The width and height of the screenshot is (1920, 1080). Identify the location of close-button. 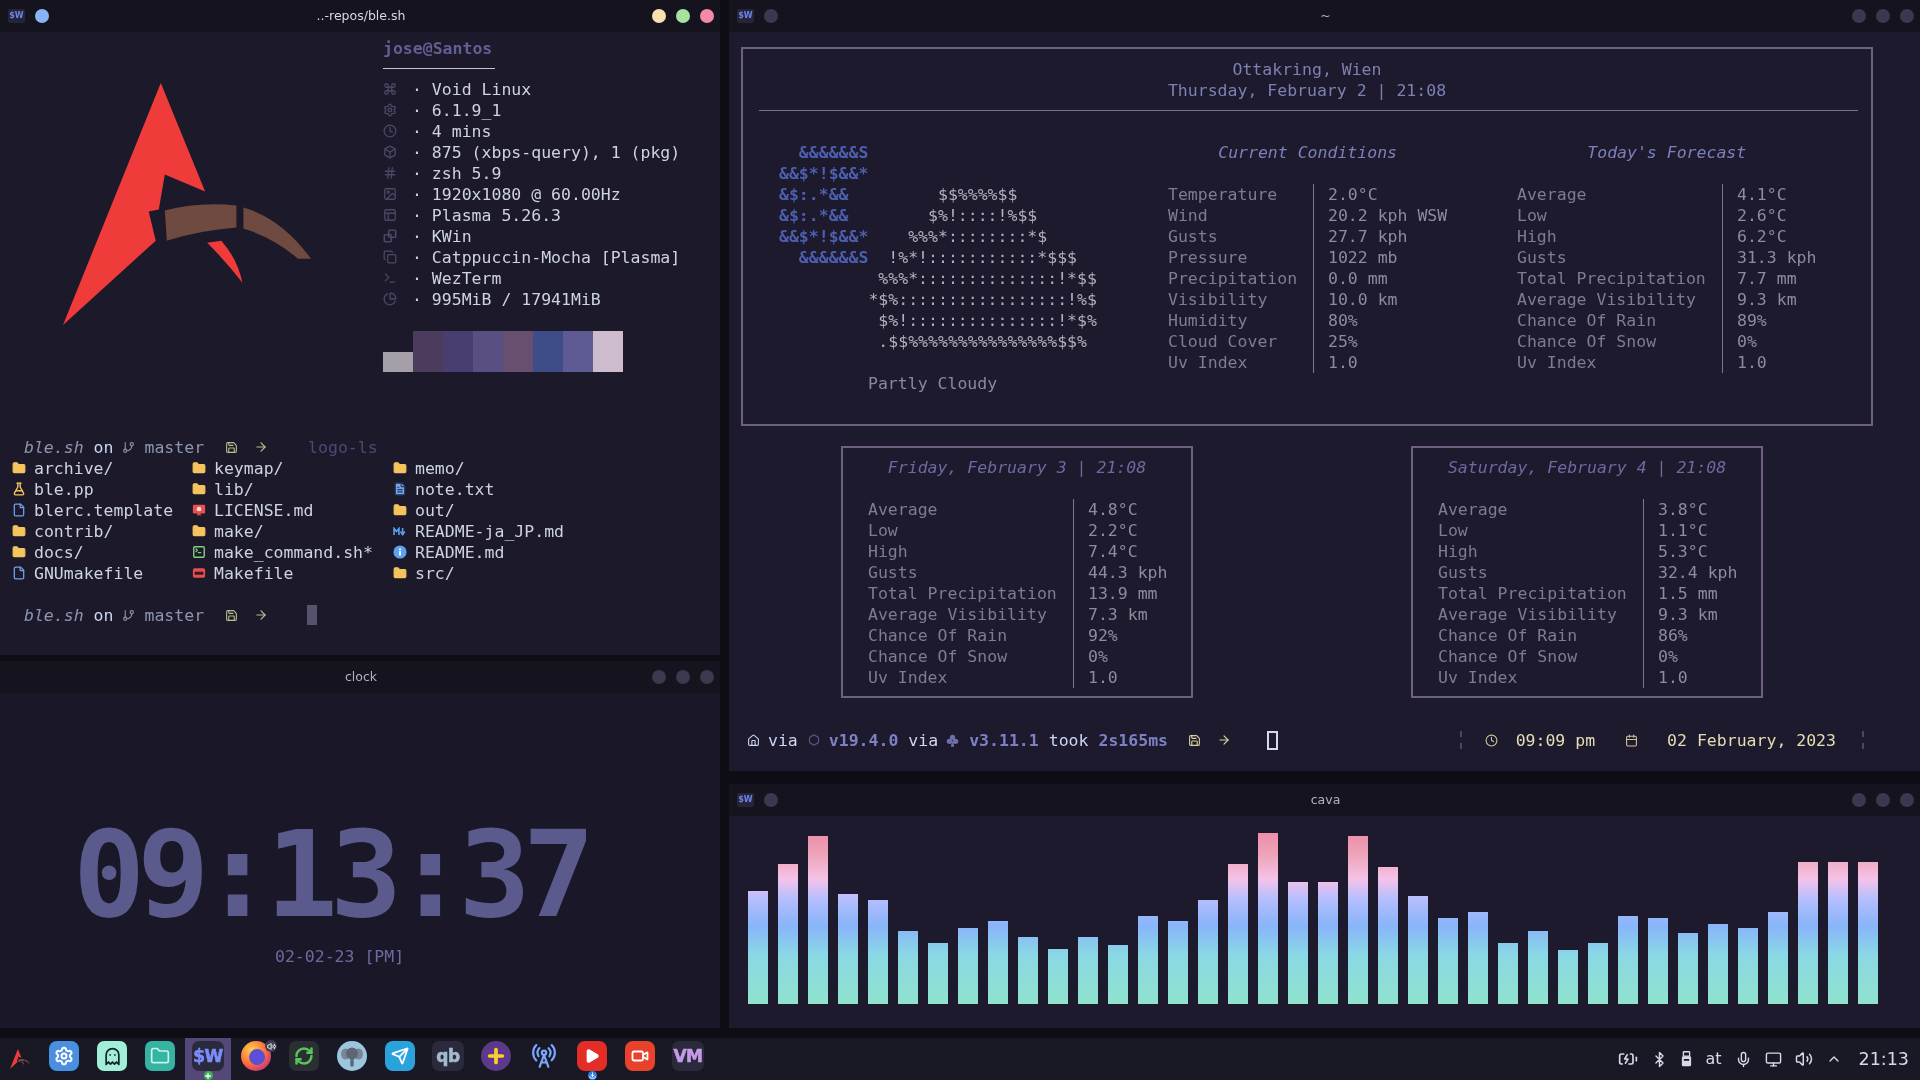
(707, 16).